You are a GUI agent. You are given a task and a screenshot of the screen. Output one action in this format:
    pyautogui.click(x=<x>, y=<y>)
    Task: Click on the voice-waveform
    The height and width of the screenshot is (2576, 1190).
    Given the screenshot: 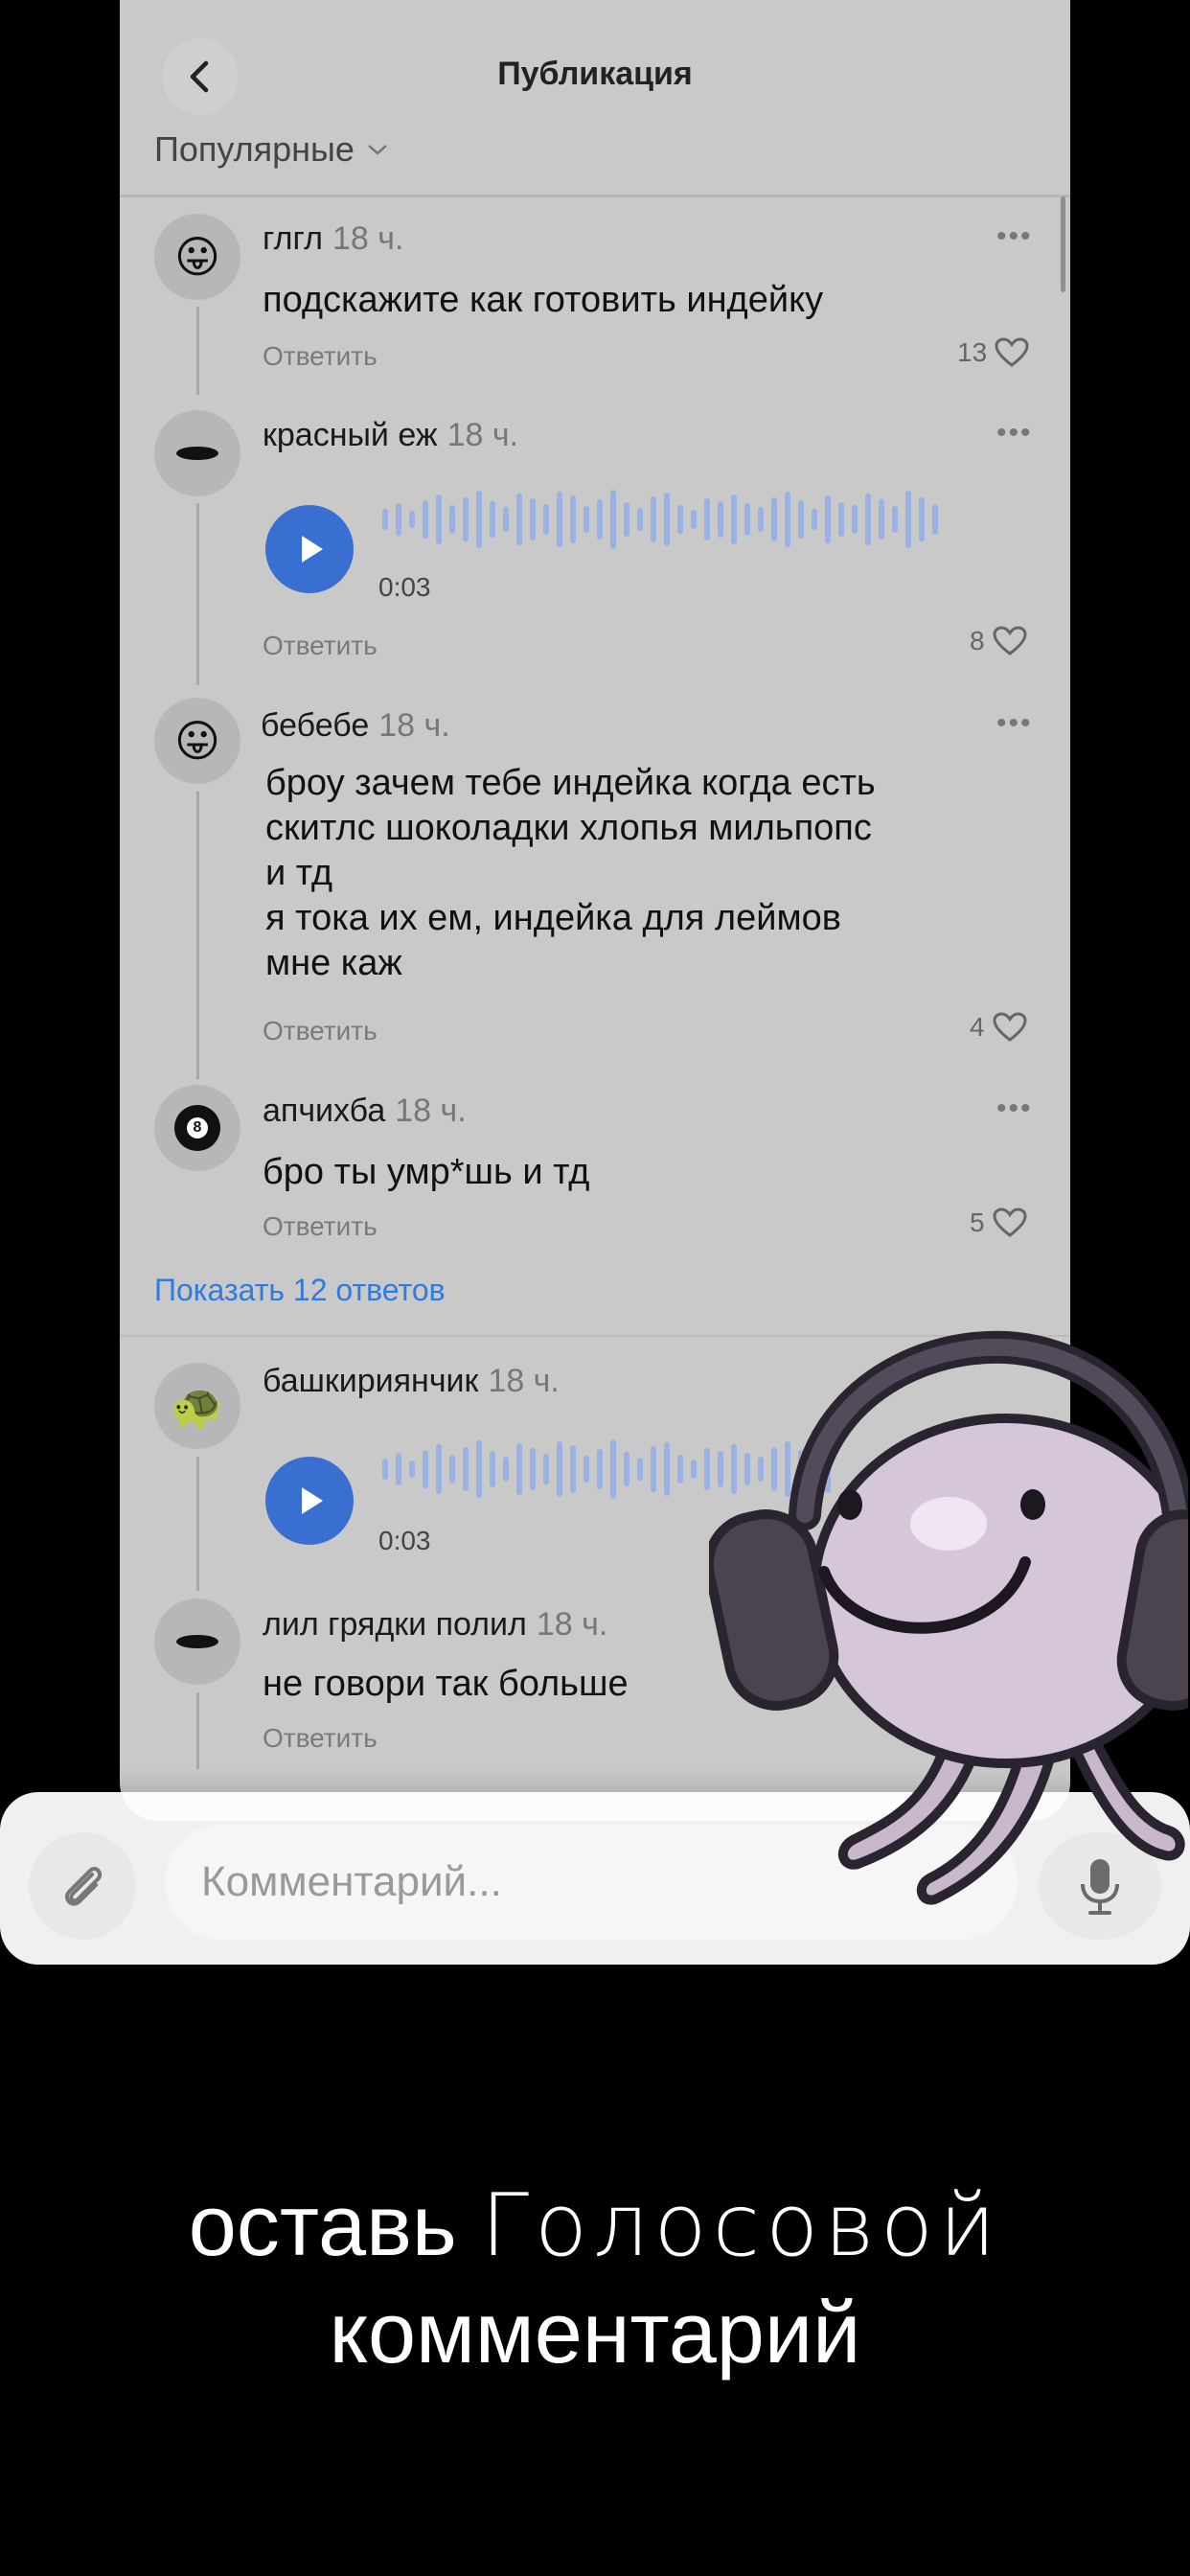 What is the action you would take?
    pyautogui.click(x=714, y=519)
    